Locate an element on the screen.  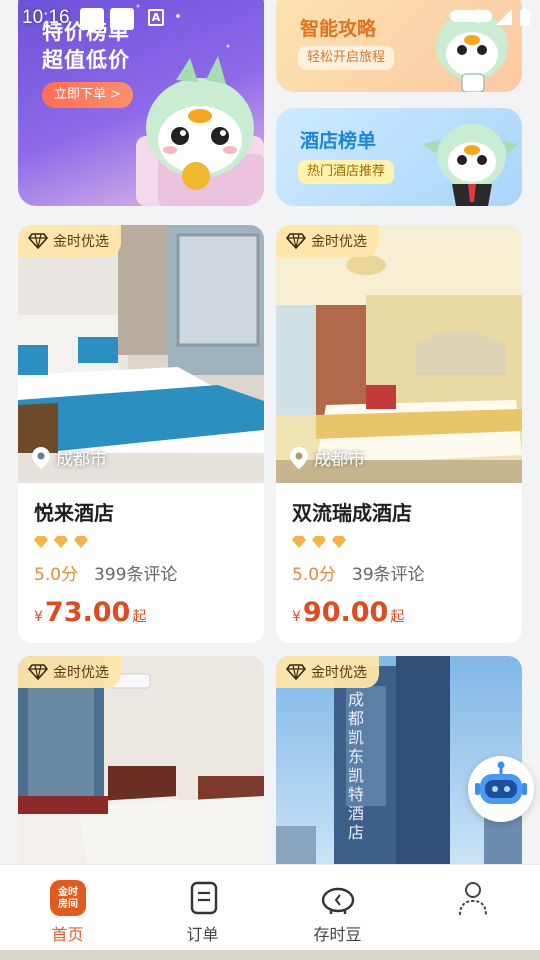
tab-savings: 存时豆 is located at coordinates (337, 907).